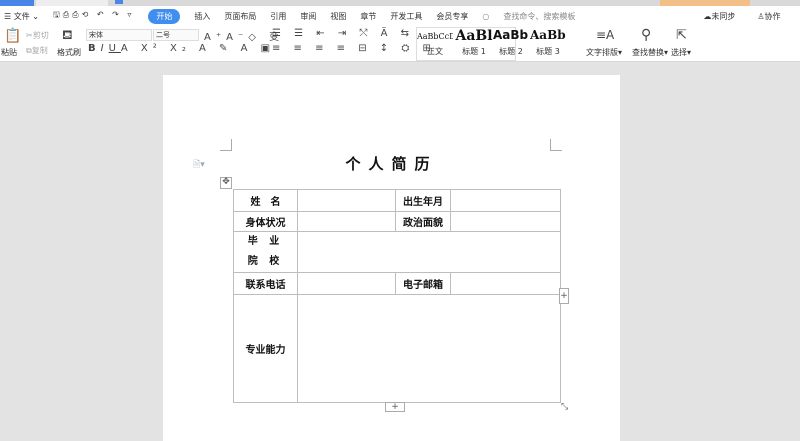 This screenshot has height=441, width=800. Describe the element at coordinates (21, 16) in the screenshot. I see `file-menu: ☰ 文件 ⌄` at that location.